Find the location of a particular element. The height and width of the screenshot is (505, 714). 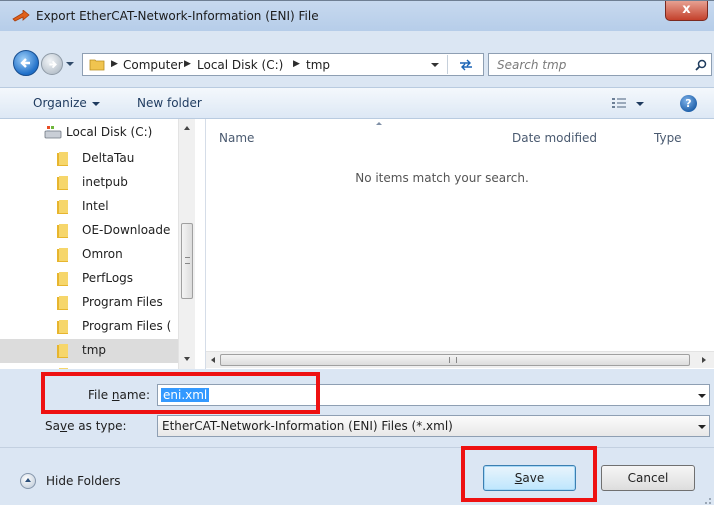

organize-menu-button: Organize is located at coordinates (66, 103).